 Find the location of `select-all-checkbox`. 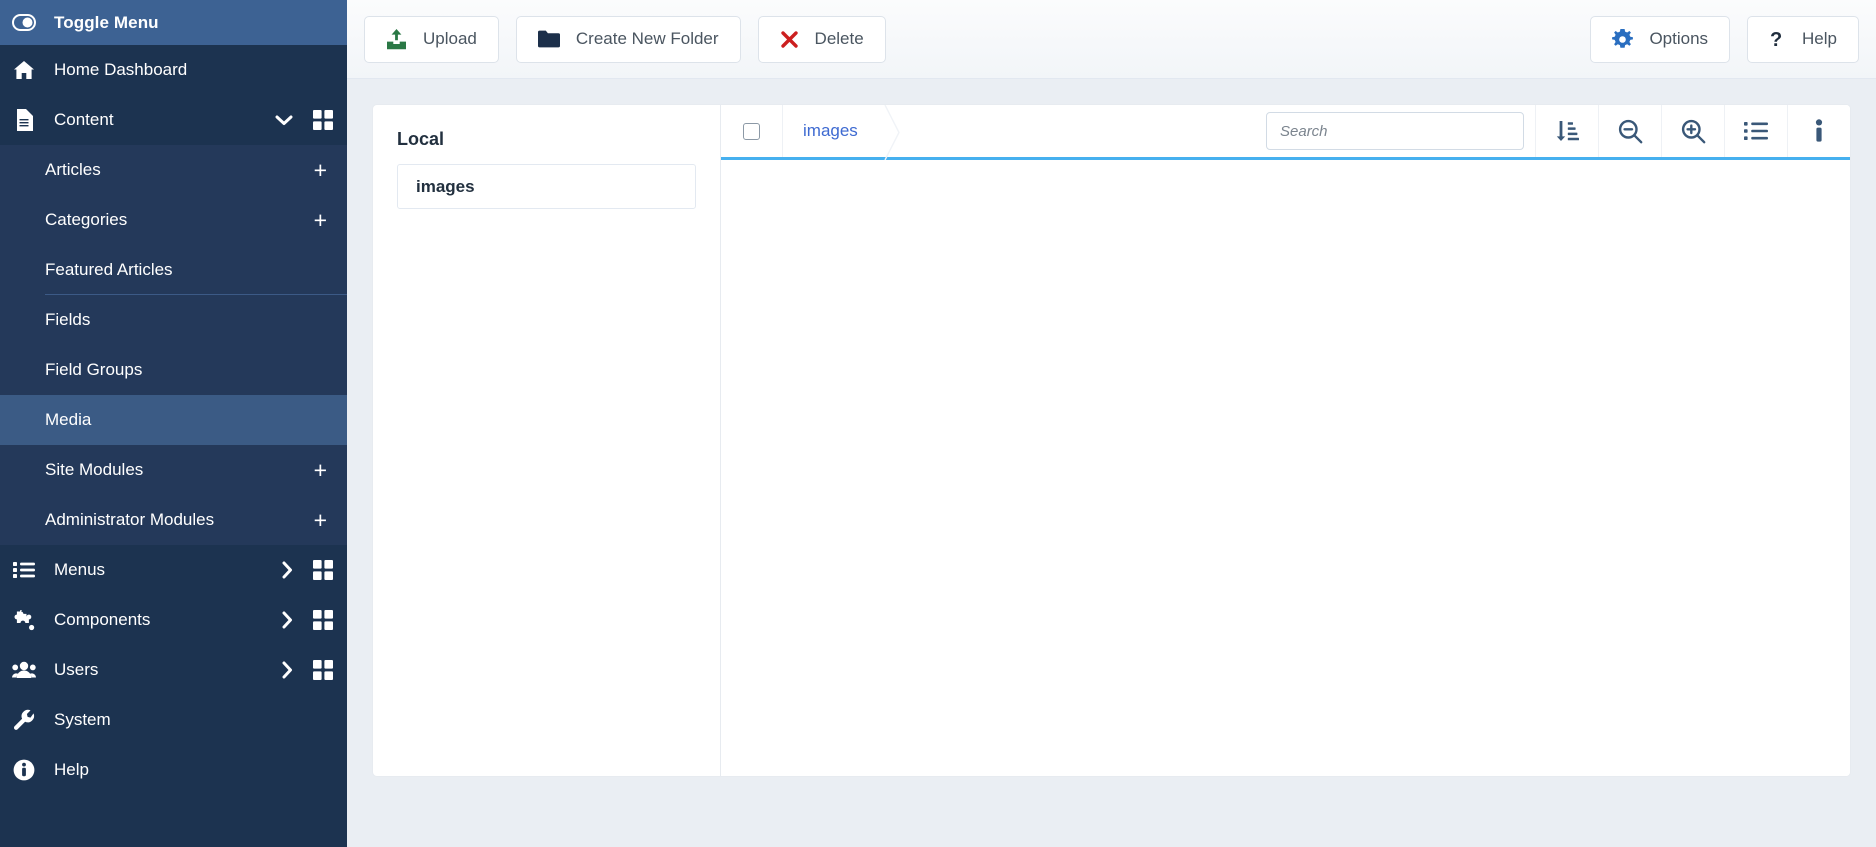

select-all-checkbox is located at coordinates (751, 131).